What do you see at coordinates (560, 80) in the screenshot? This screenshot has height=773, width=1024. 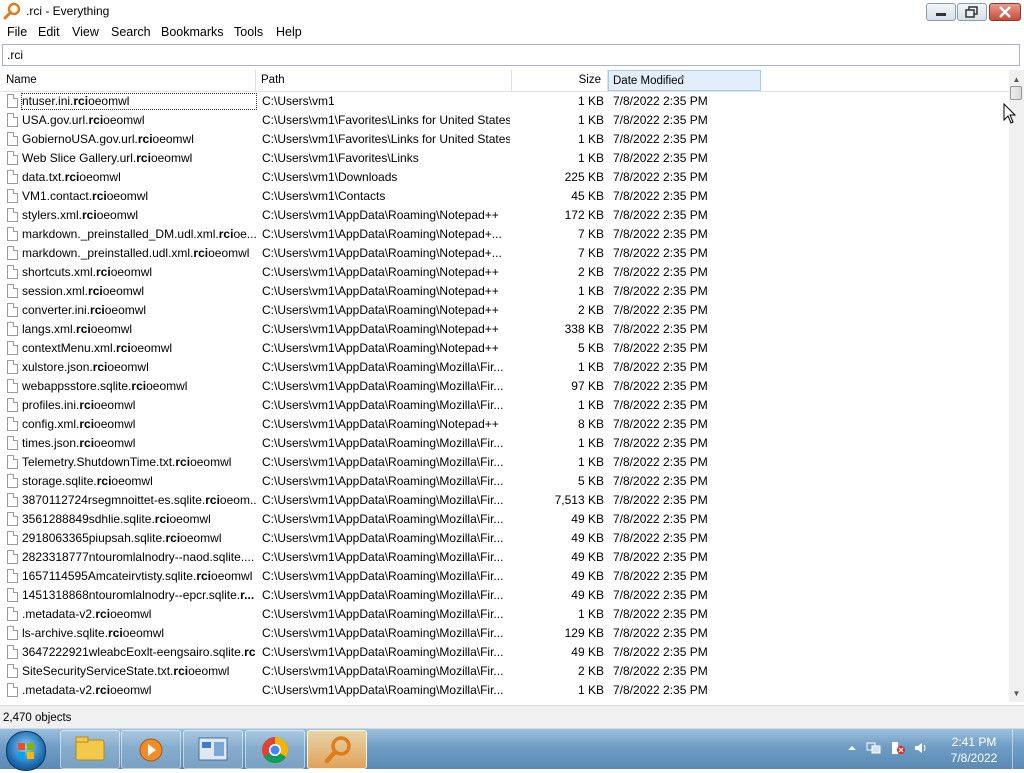 I see `column-header-size: Size` at bounding box center [560, 80].